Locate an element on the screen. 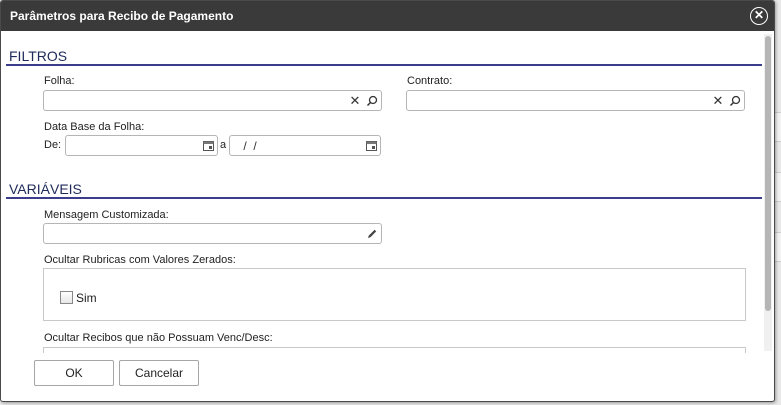  contrato-field: ✕ is located at coordinates (575, 100).